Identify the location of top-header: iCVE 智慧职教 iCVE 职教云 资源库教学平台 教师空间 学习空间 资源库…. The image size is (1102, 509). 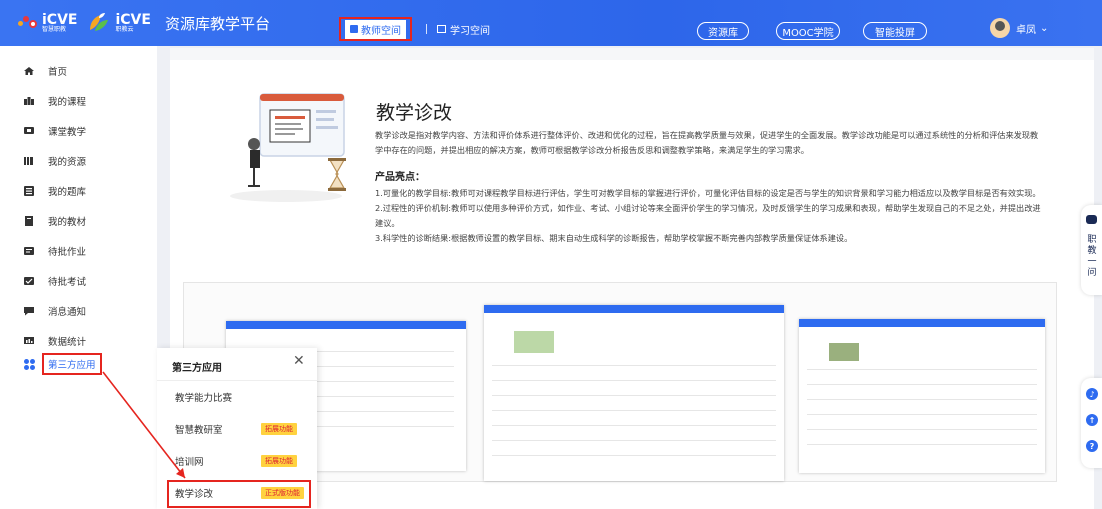
(551, 23).